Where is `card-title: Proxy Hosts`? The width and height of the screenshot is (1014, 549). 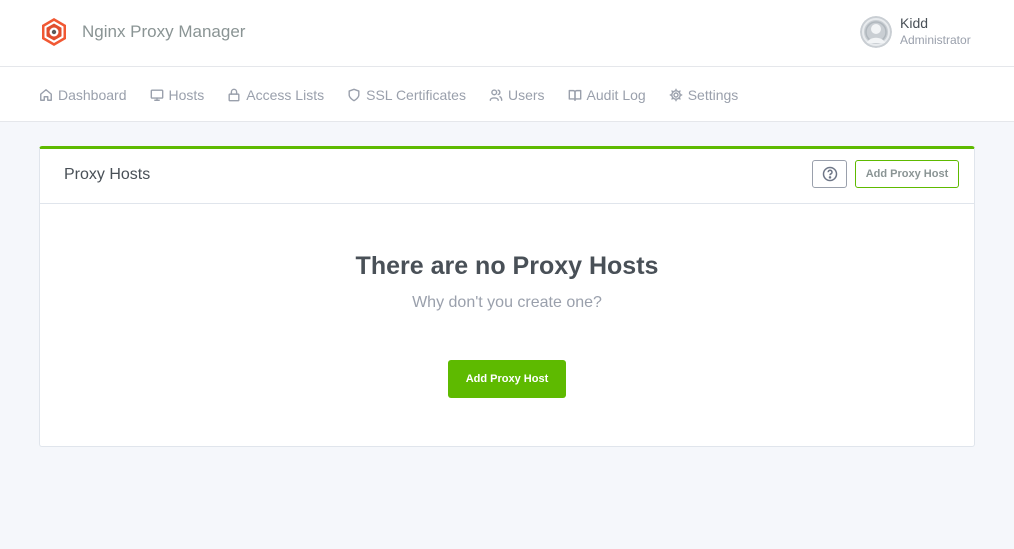 card-title: Proxy Hosts is located at coordinates (107, 174).